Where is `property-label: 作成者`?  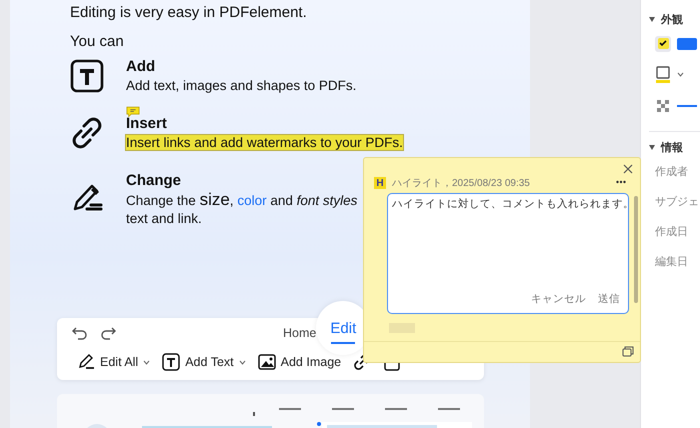
property-label: 作成者 is located at coordinates (672, 172).